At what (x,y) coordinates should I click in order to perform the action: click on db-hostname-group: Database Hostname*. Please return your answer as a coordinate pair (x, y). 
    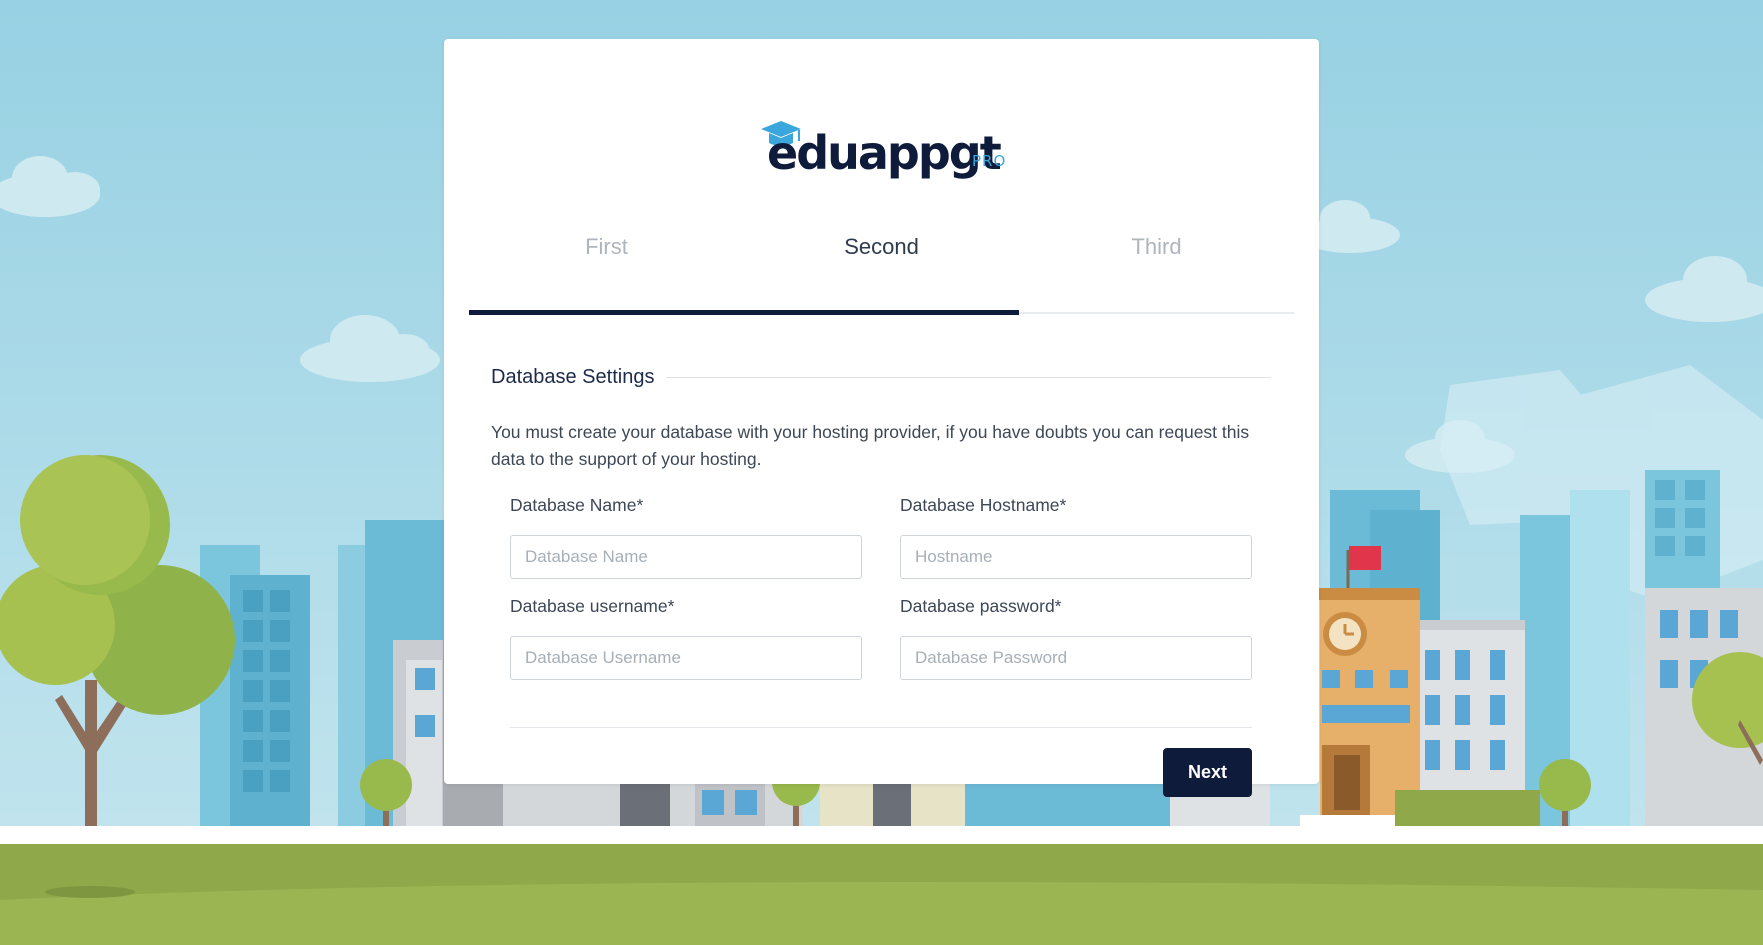
    Looking at the image, I should click on (1076, 535).